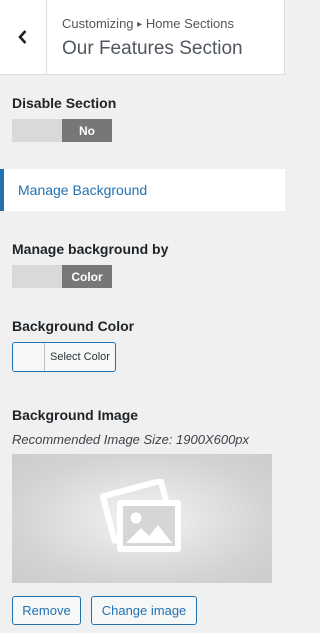 This screenshot has height=633, width=320. I want to click on select-color-button: Select Color, so click(64, 357).